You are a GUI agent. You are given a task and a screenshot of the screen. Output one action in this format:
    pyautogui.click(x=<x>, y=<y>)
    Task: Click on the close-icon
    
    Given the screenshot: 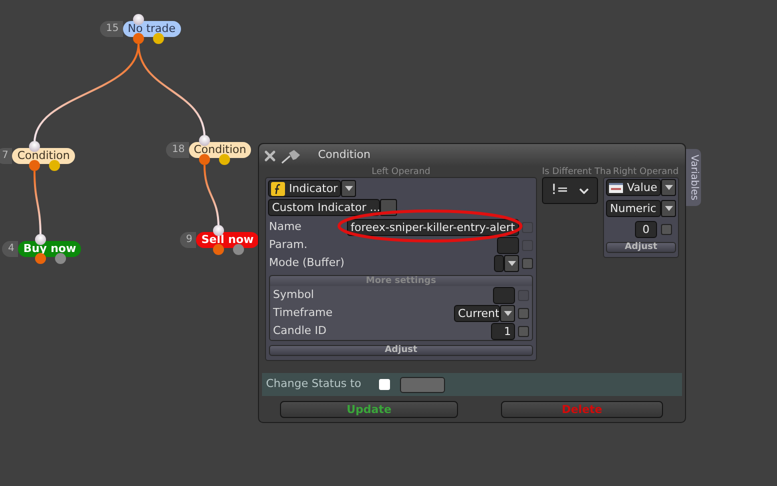 What is the action you would take?
    pyautogui.click(x=270, y=156)
    